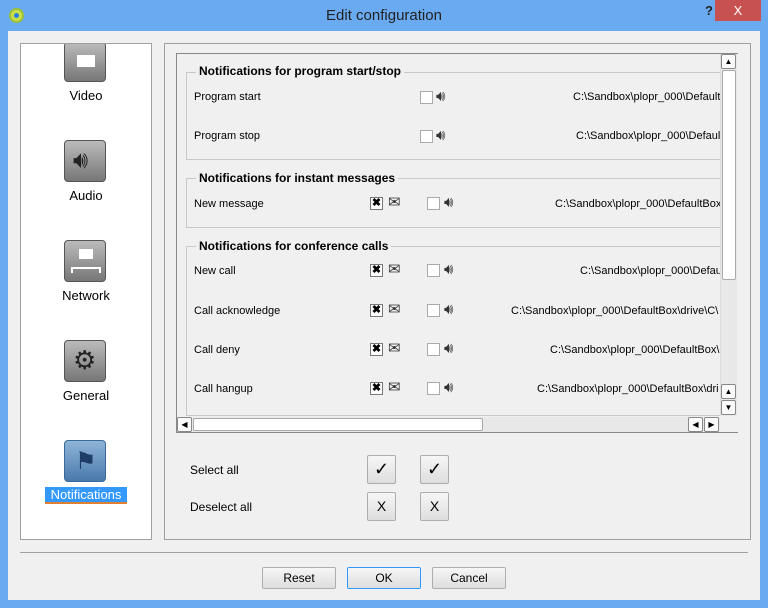  Describe the element at coordinates (614, 311) in the screenshot. I see `sound-path: C:\Sandbox\plopr_000\DefaultBox\drive\C\` at that location.